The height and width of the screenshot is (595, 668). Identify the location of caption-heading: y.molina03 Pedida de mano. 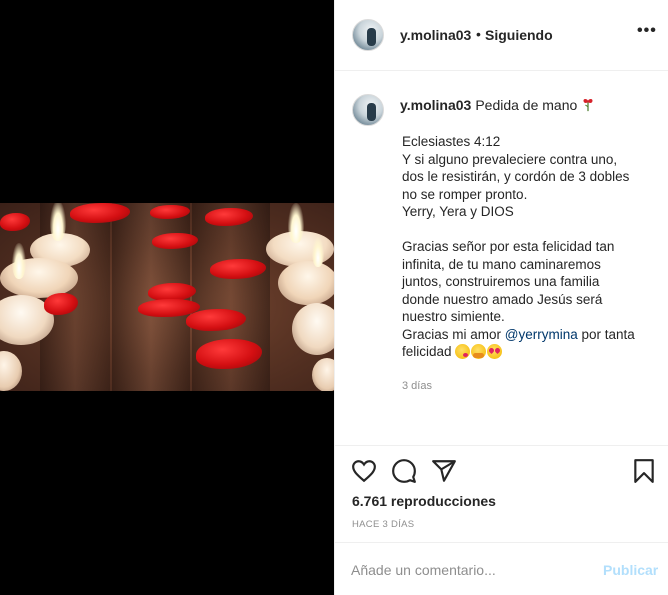
(497, 105).